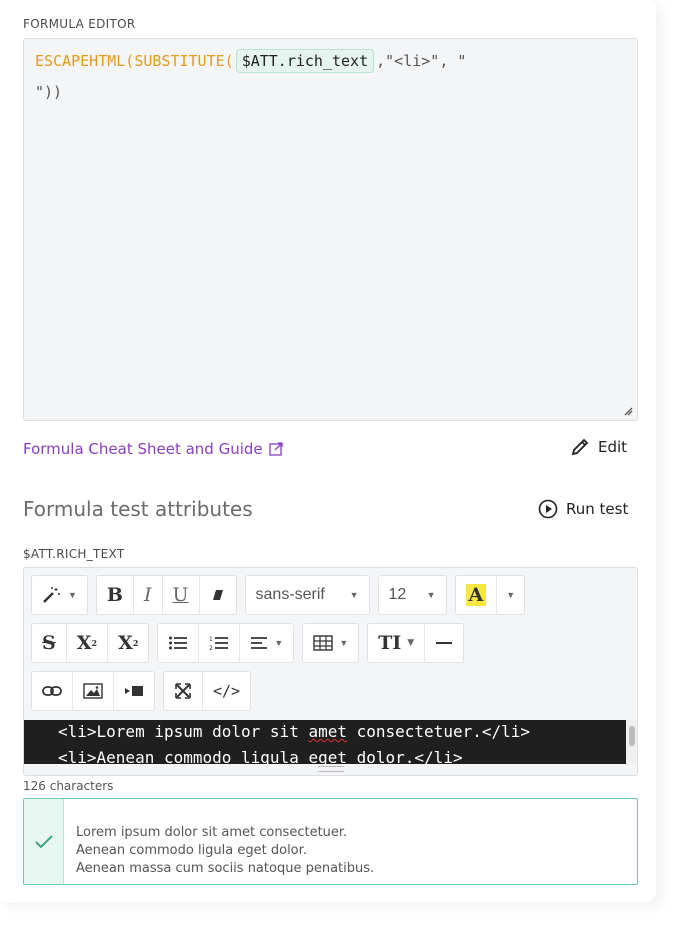 The height and width of the screenshot is (925, 688). What do you see at coordinates (115, 595) in the screenshot?
I see `bold-button: B` at bounding box center [115, 595].